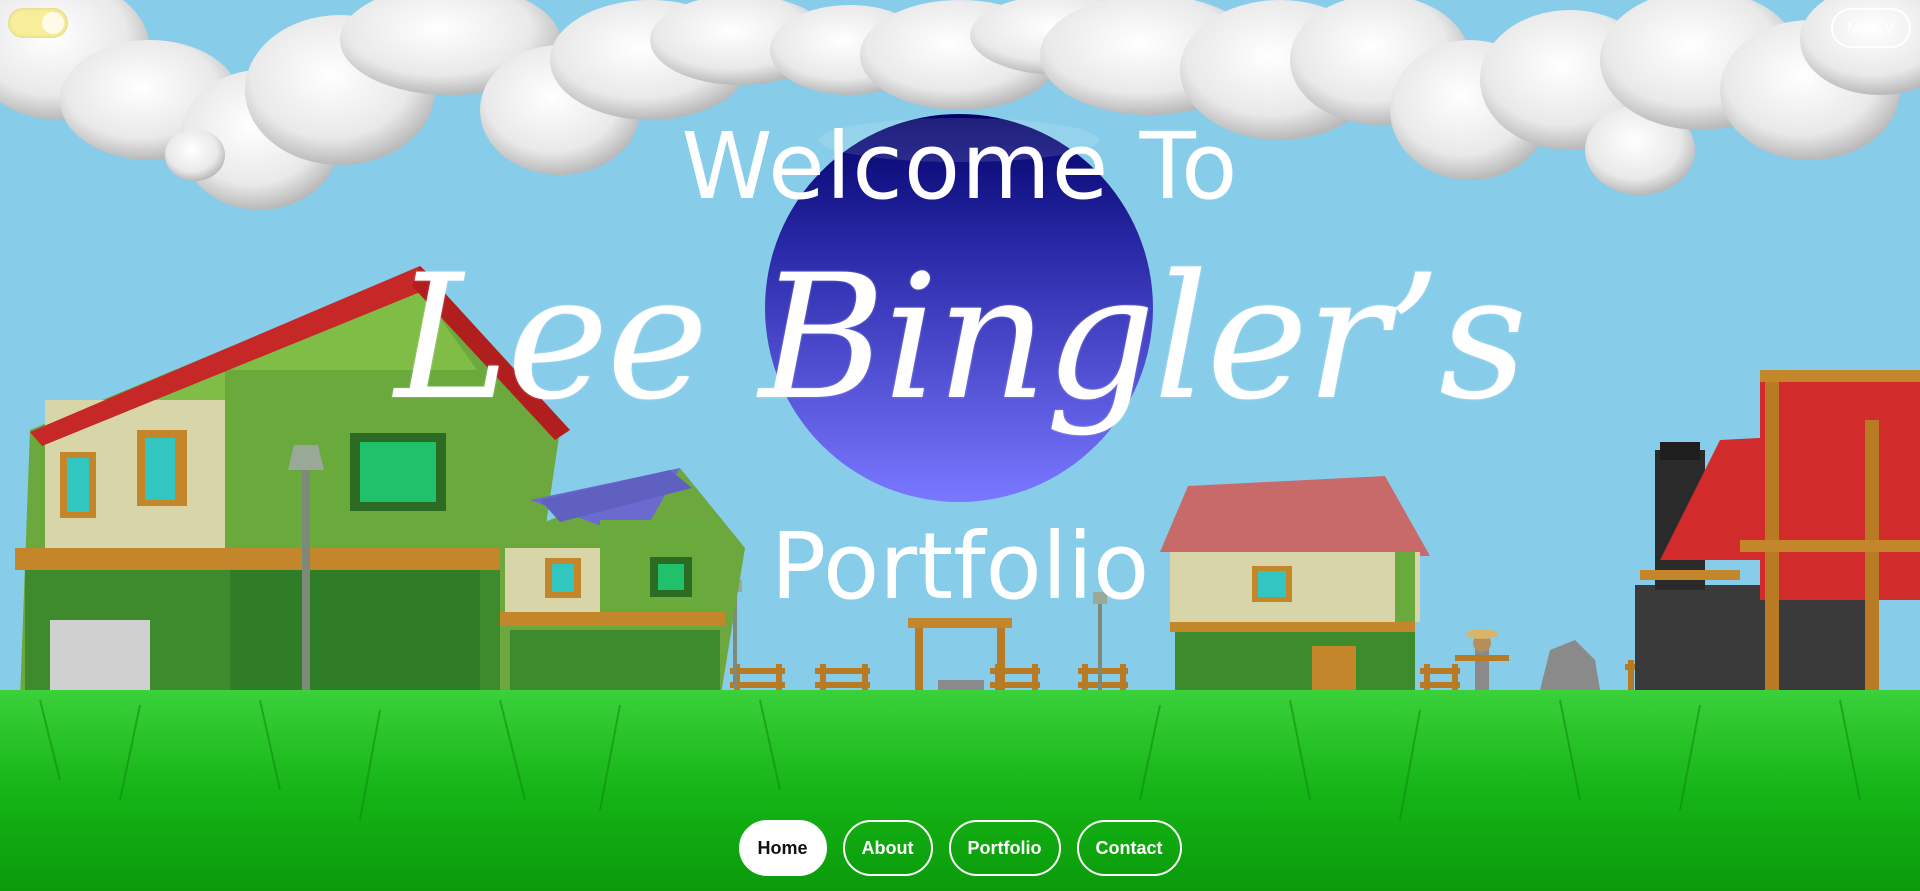 The image size is (1920, 891). What do you see at coordinates (1004, 848) in the screenshot?
I see `nav-portfolio-button: Portfolio` at bounding box center [1004, 848].